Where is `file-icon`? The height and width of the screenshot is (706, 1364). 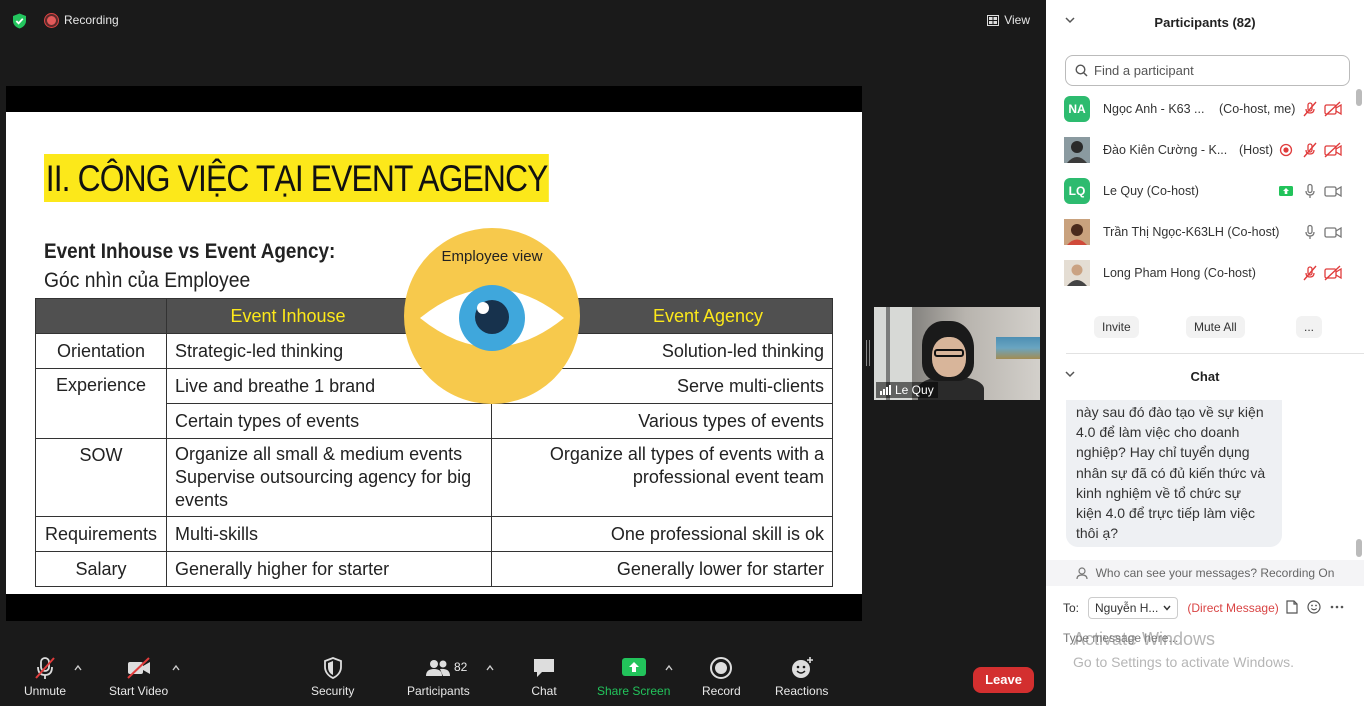 file-icon is located at coordinates (1292, 607).